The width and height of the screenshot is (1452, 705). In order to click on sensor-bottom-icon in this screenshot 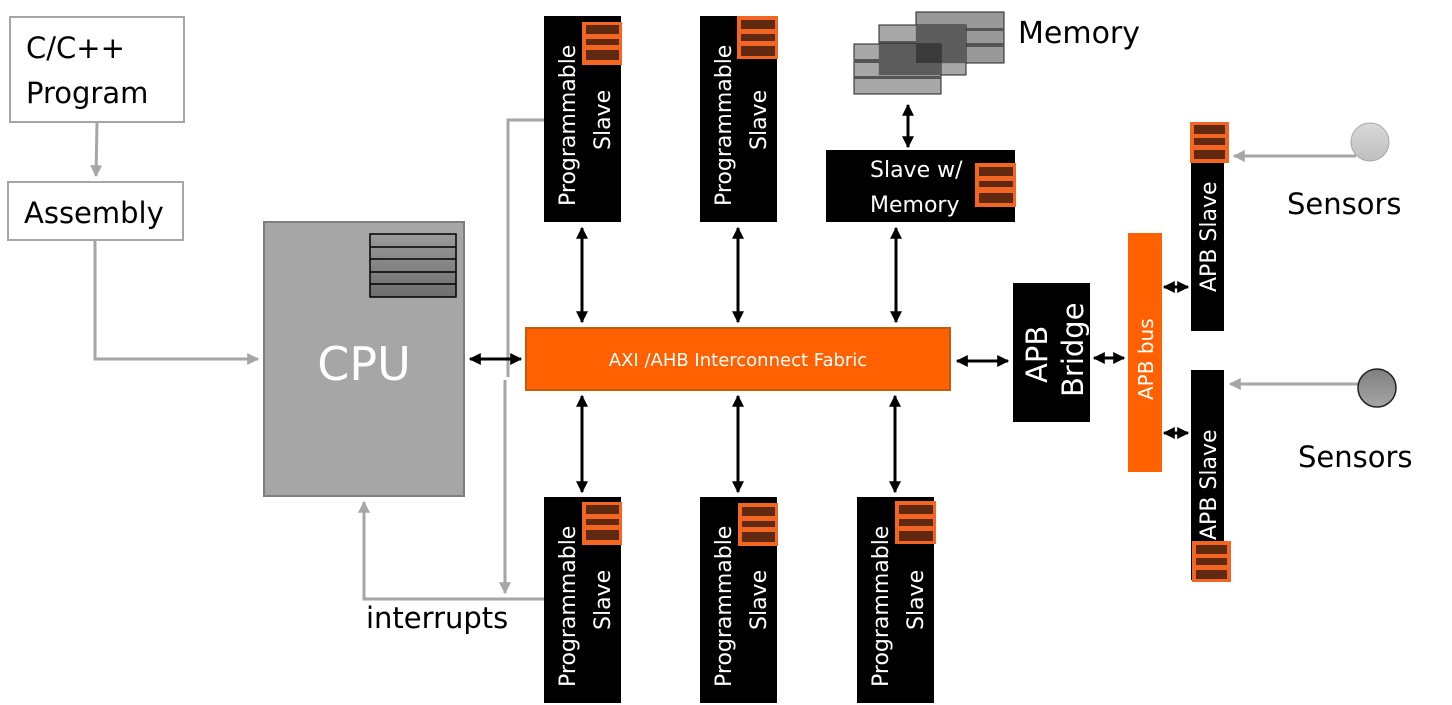, I will do `click(1377, 388)`.